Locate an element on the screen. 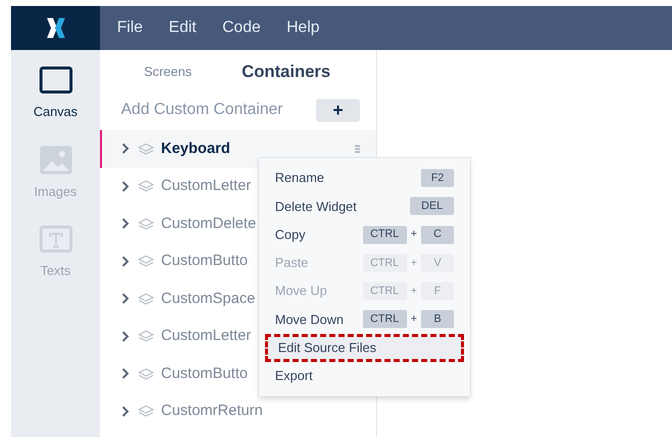  panel-tab: Screens is located at coordinates (168, 72).